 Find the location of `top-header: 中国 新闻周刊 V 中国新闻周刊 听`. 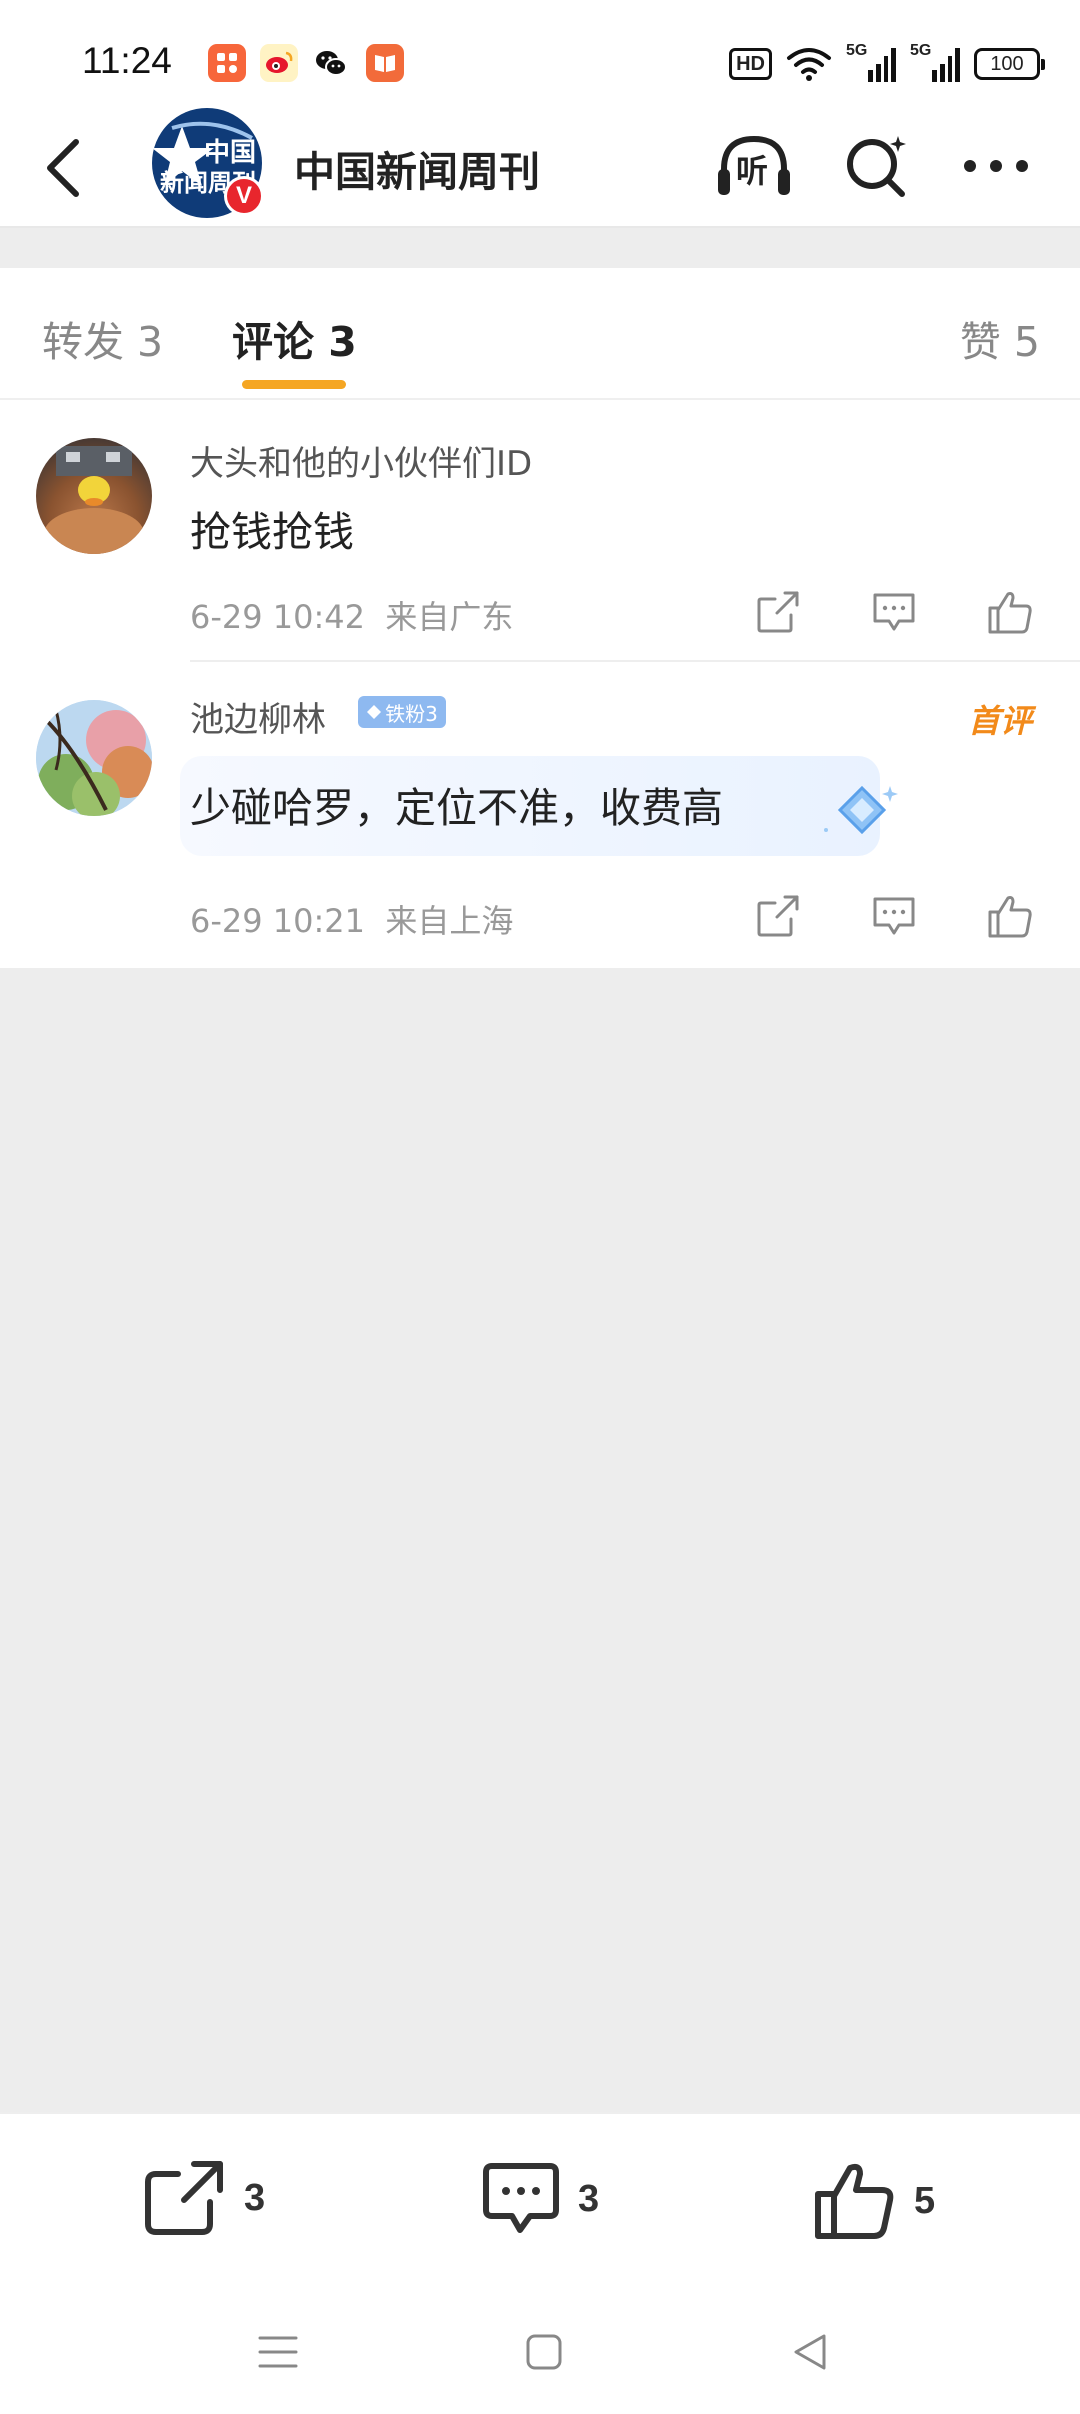

top-header: 中国 新闻周刊 V 中国新闻周刊 听 is located at coordinates (540, 168).